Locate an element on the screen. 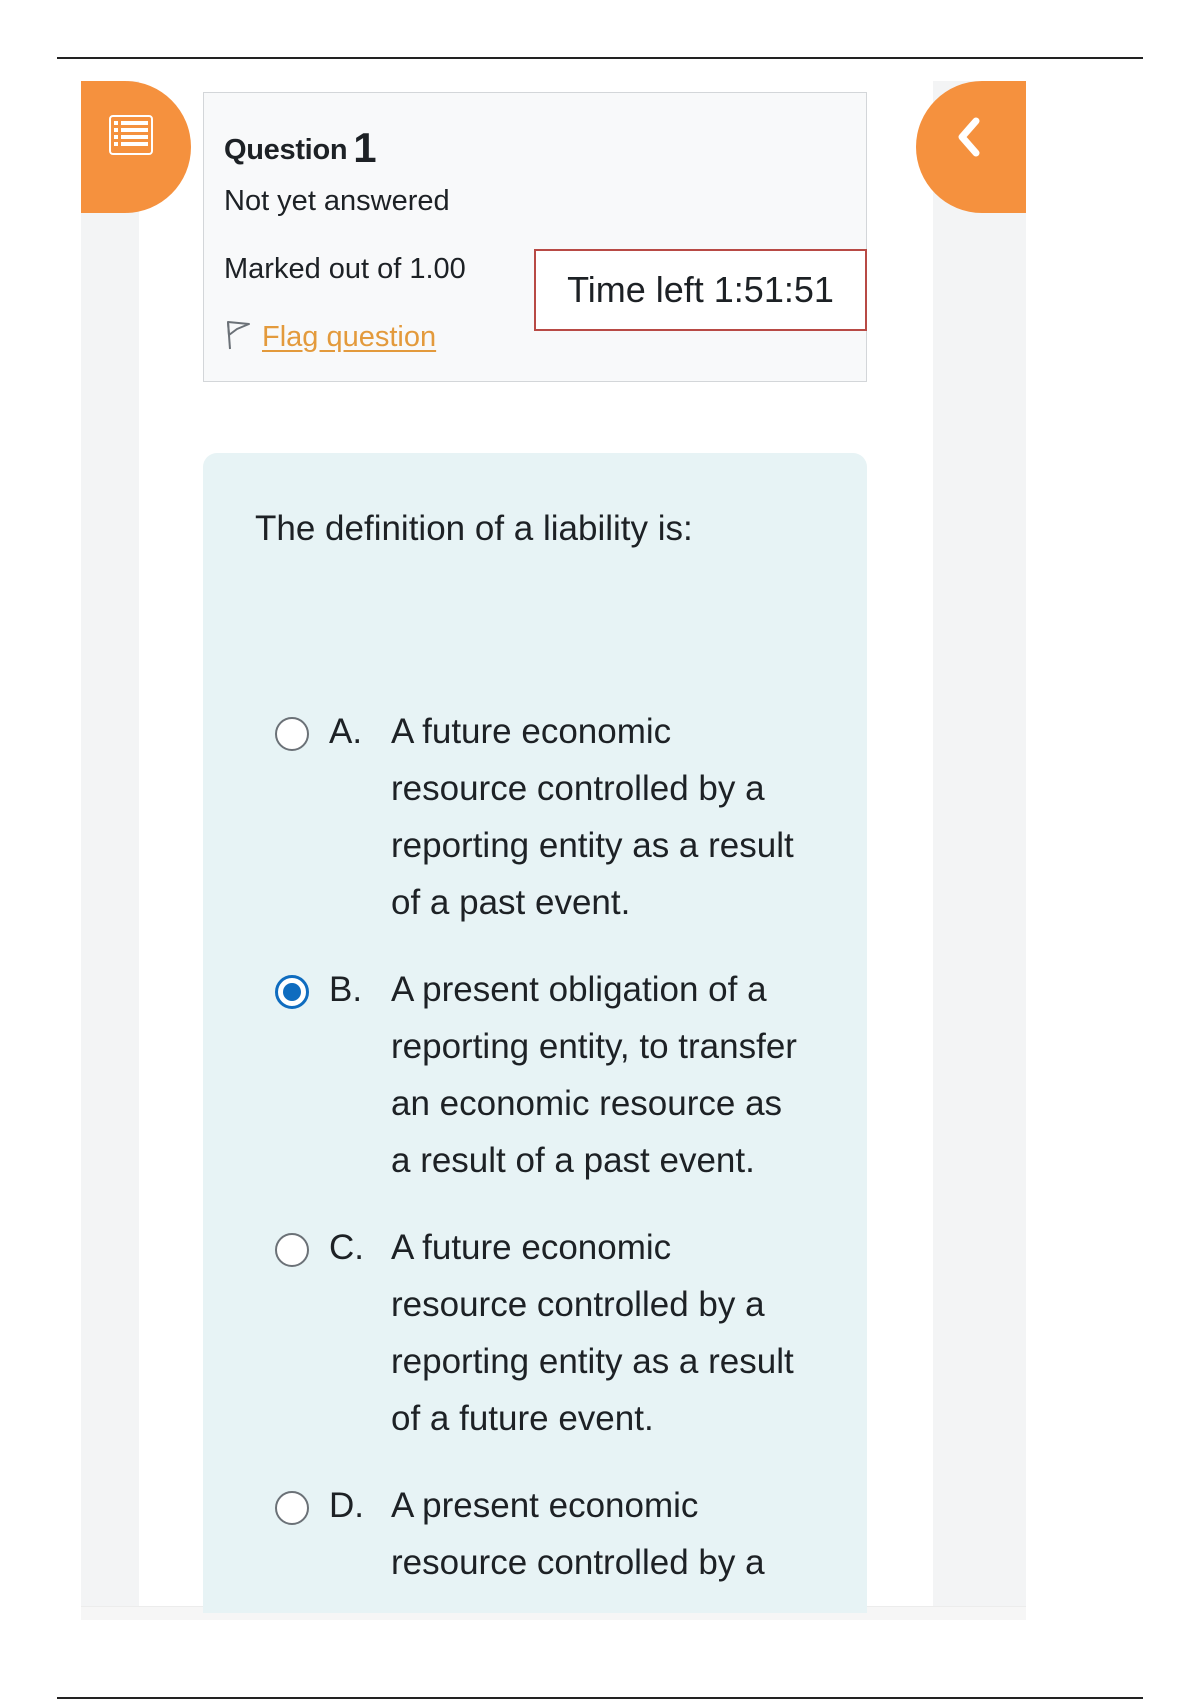 The image size is (1200, 1700). question-label: Question is located at coordinates (286, 150).